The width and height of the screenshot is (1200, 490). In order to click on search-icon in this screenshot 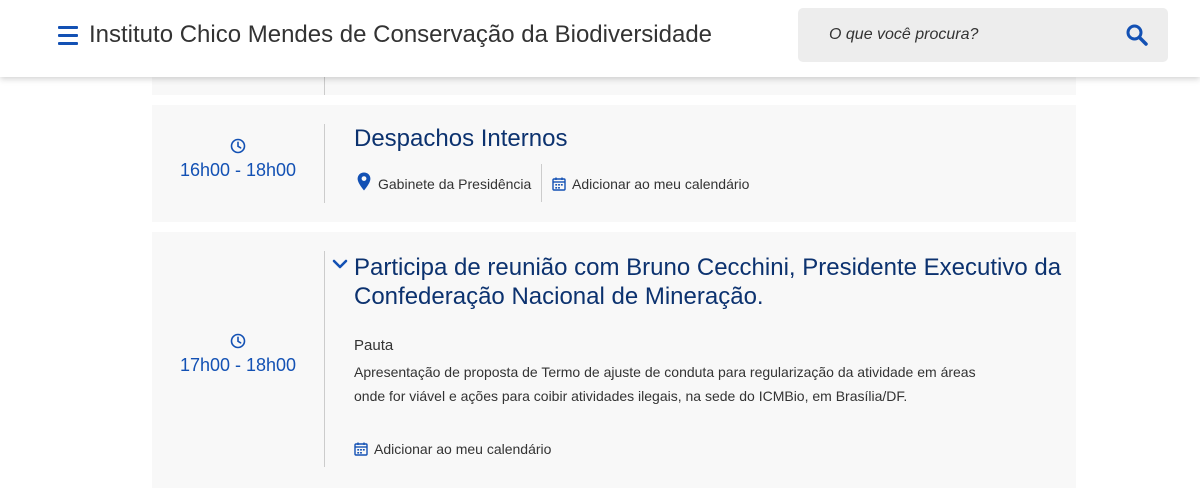, I will do `click(1137, 35)`.